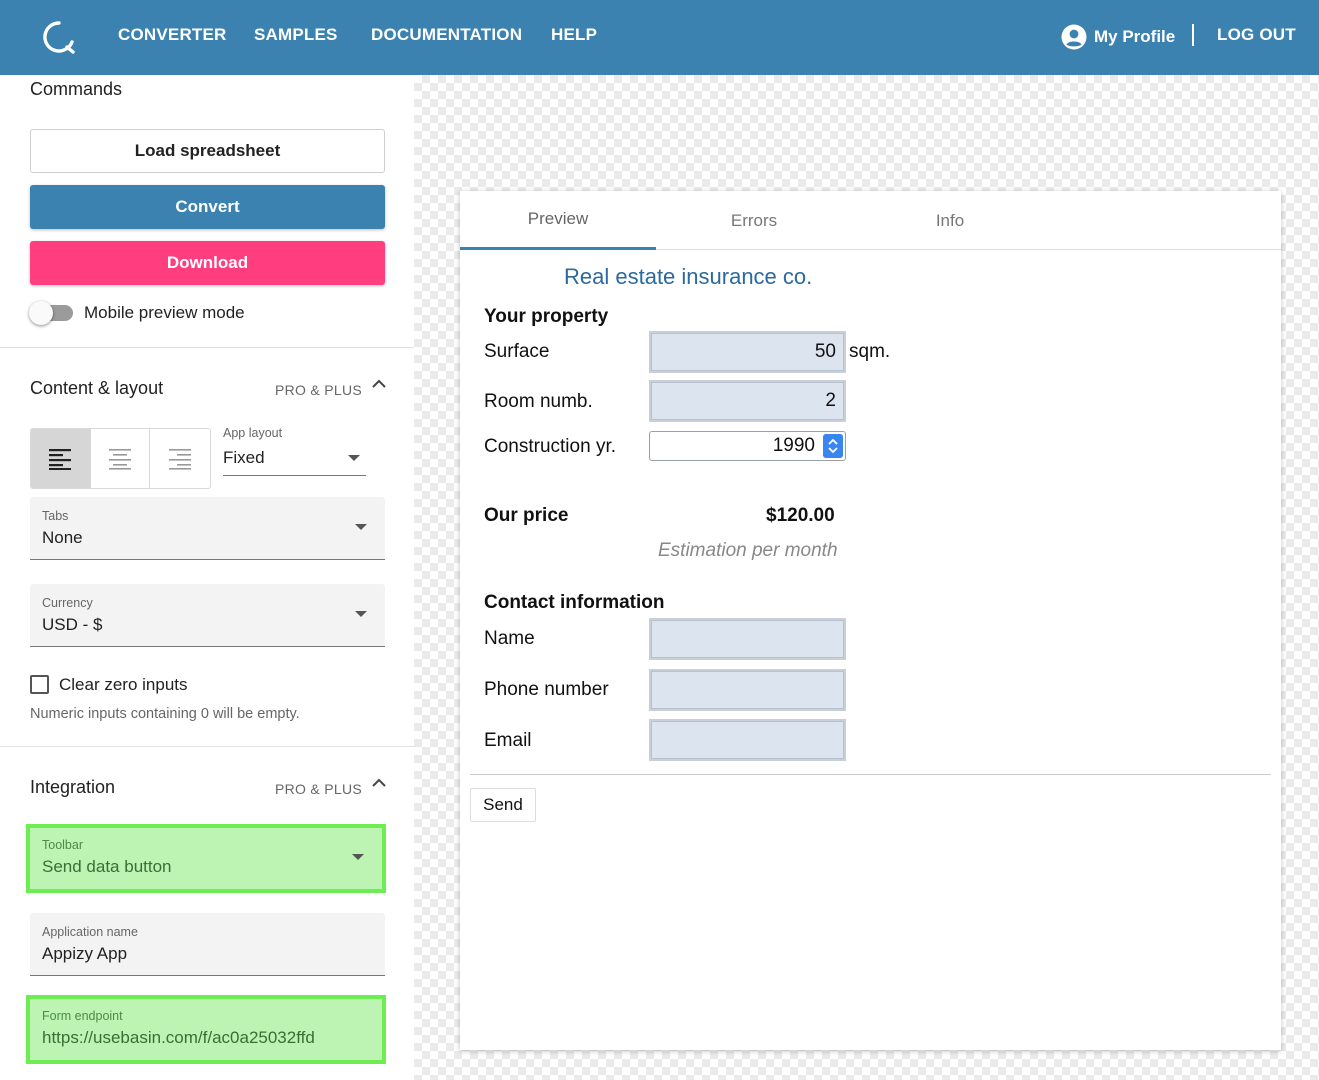  I want to click on commands-title: Commands, so click(76, 89).